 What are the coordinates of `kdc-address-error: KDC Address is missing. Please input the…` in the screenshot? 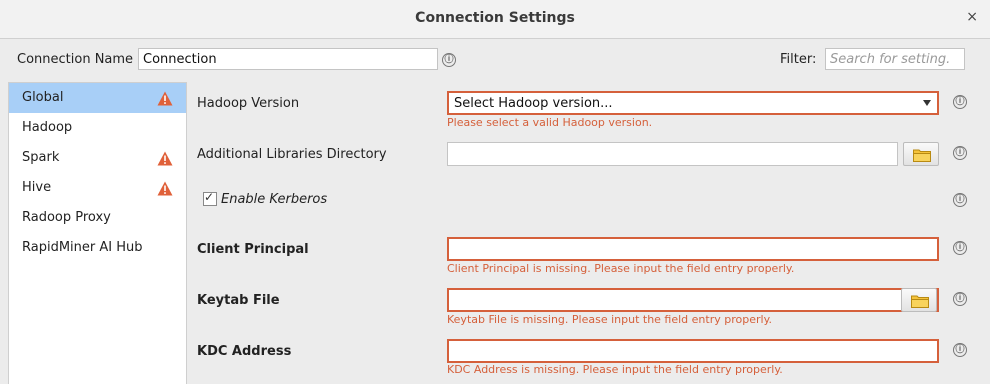 It's located at (615, 369).